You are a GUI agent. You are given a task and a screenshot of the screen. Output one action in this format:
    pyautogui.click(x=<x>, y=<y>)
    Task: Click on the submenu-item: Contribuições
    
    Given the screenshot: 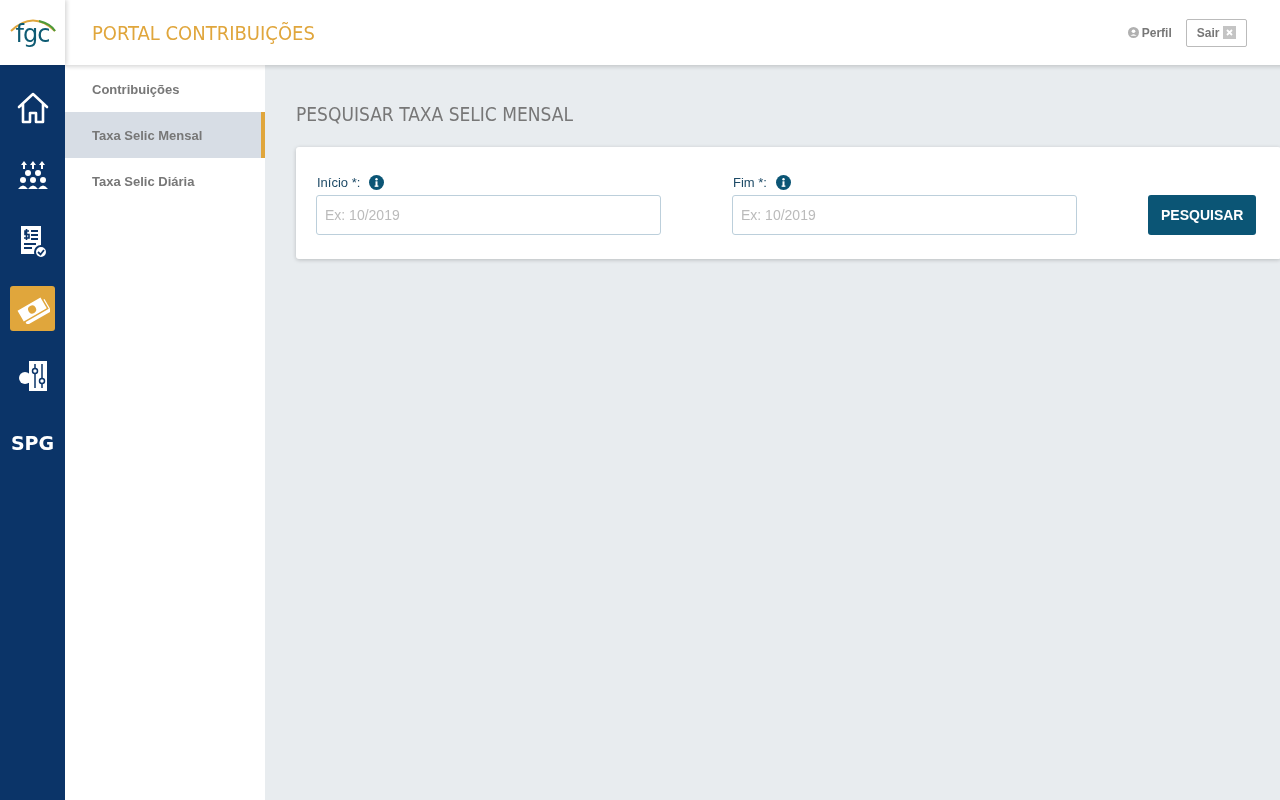 What is the action you would take?
    pyautogui.click(x=165, y=89)
    